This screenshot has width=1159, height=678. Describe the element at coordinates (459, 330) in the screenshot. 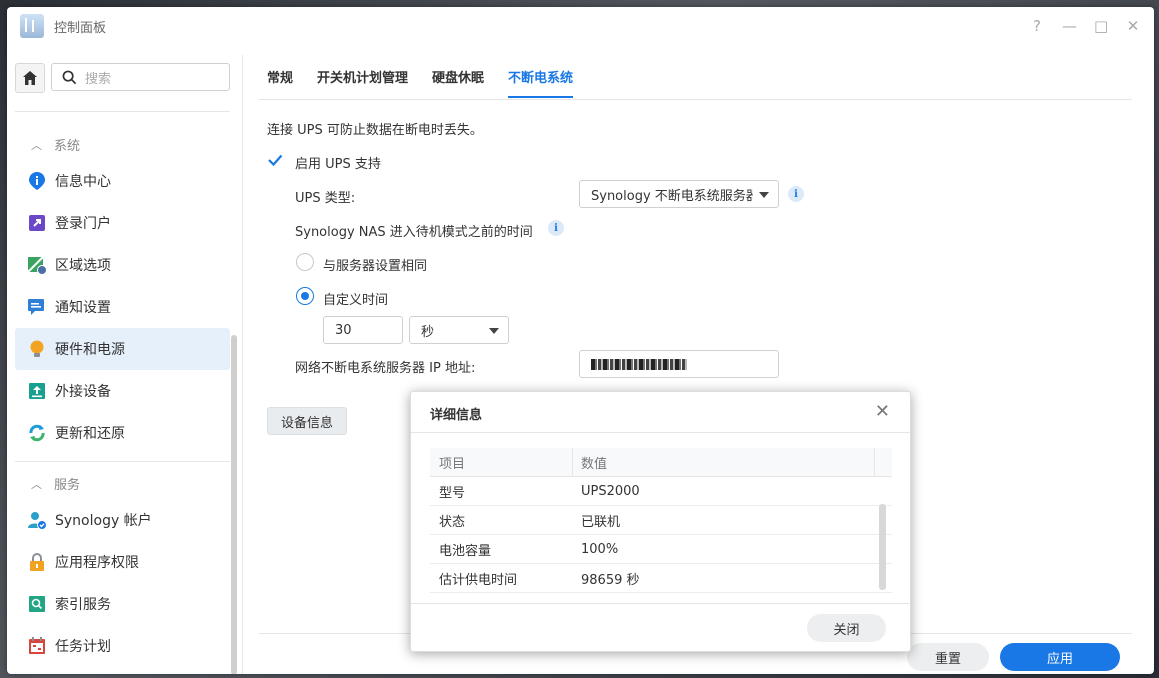

I see `time-unit-select: 秒` at that location.